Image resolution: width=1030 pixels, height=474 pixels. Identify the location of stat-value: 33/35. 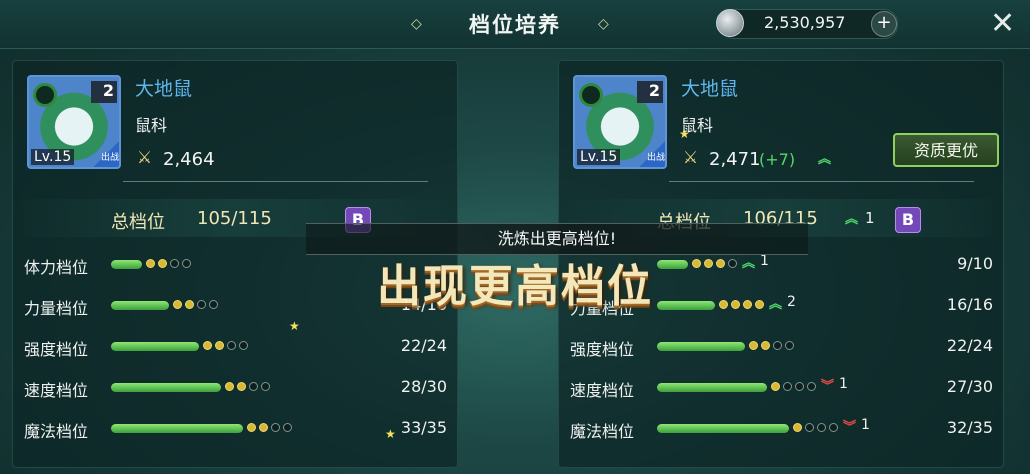
(423, 427).